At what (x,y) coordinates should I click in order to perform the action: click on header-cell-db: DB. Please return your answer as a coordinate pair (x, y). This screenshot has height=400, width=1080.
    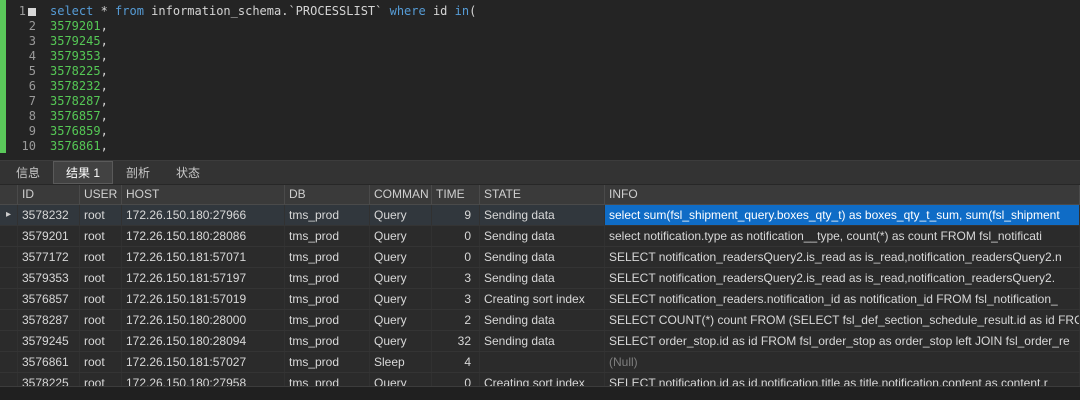
    Looking at the image, I should click on (327, 194).